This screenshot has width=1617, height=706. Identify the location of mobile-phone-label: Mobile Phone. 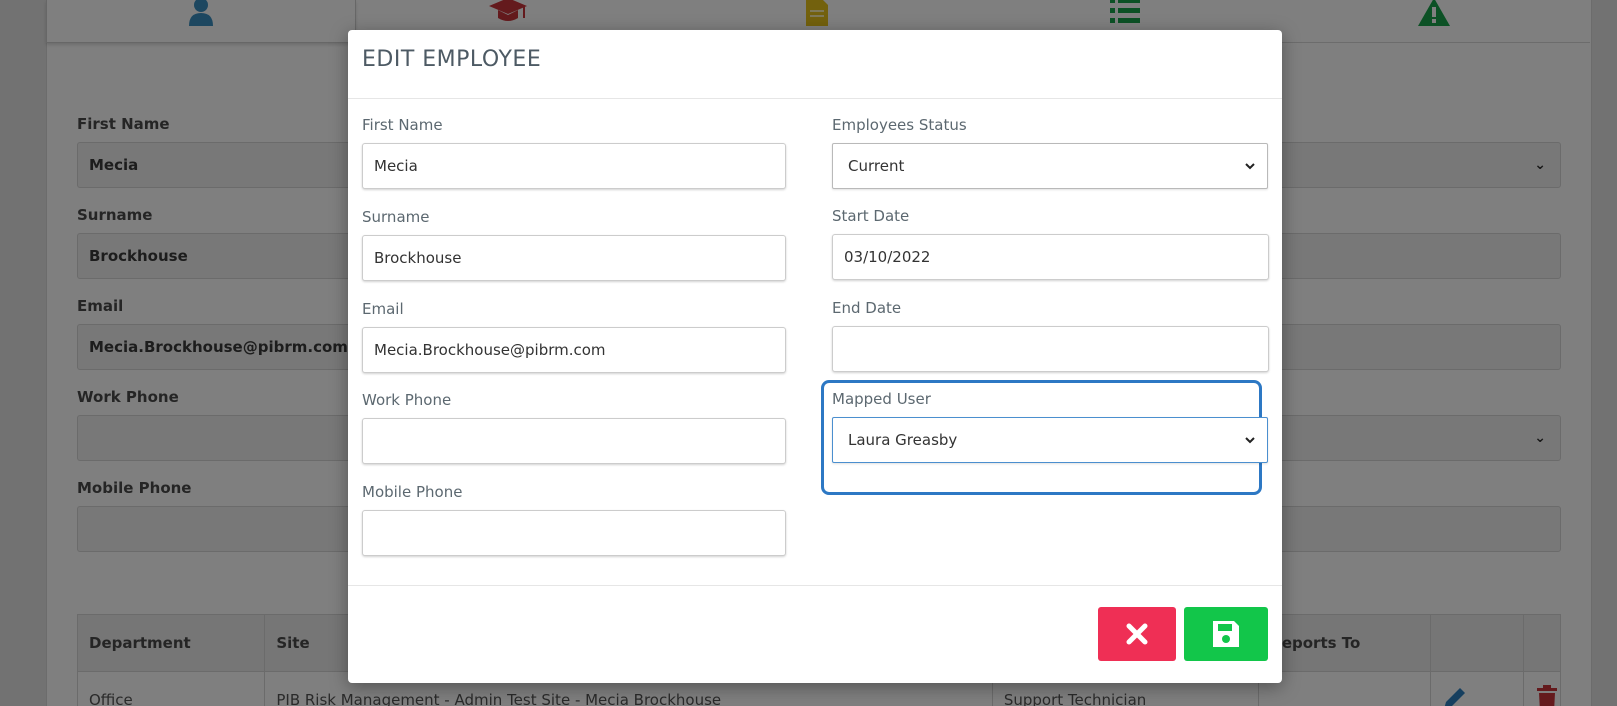
(412, 492).